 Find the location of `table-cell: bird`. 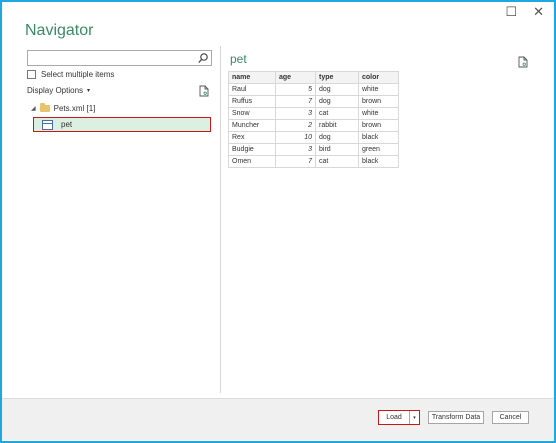

table-cell: bird is located at coordinates (337, 149).